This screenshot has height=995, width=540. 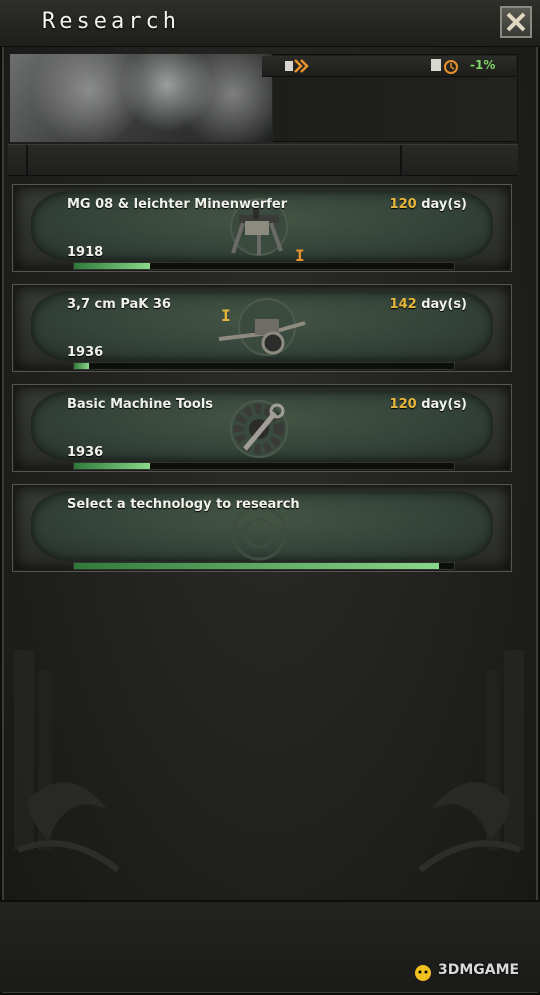 I want to click on close-icon, so click(x=516, y=22).